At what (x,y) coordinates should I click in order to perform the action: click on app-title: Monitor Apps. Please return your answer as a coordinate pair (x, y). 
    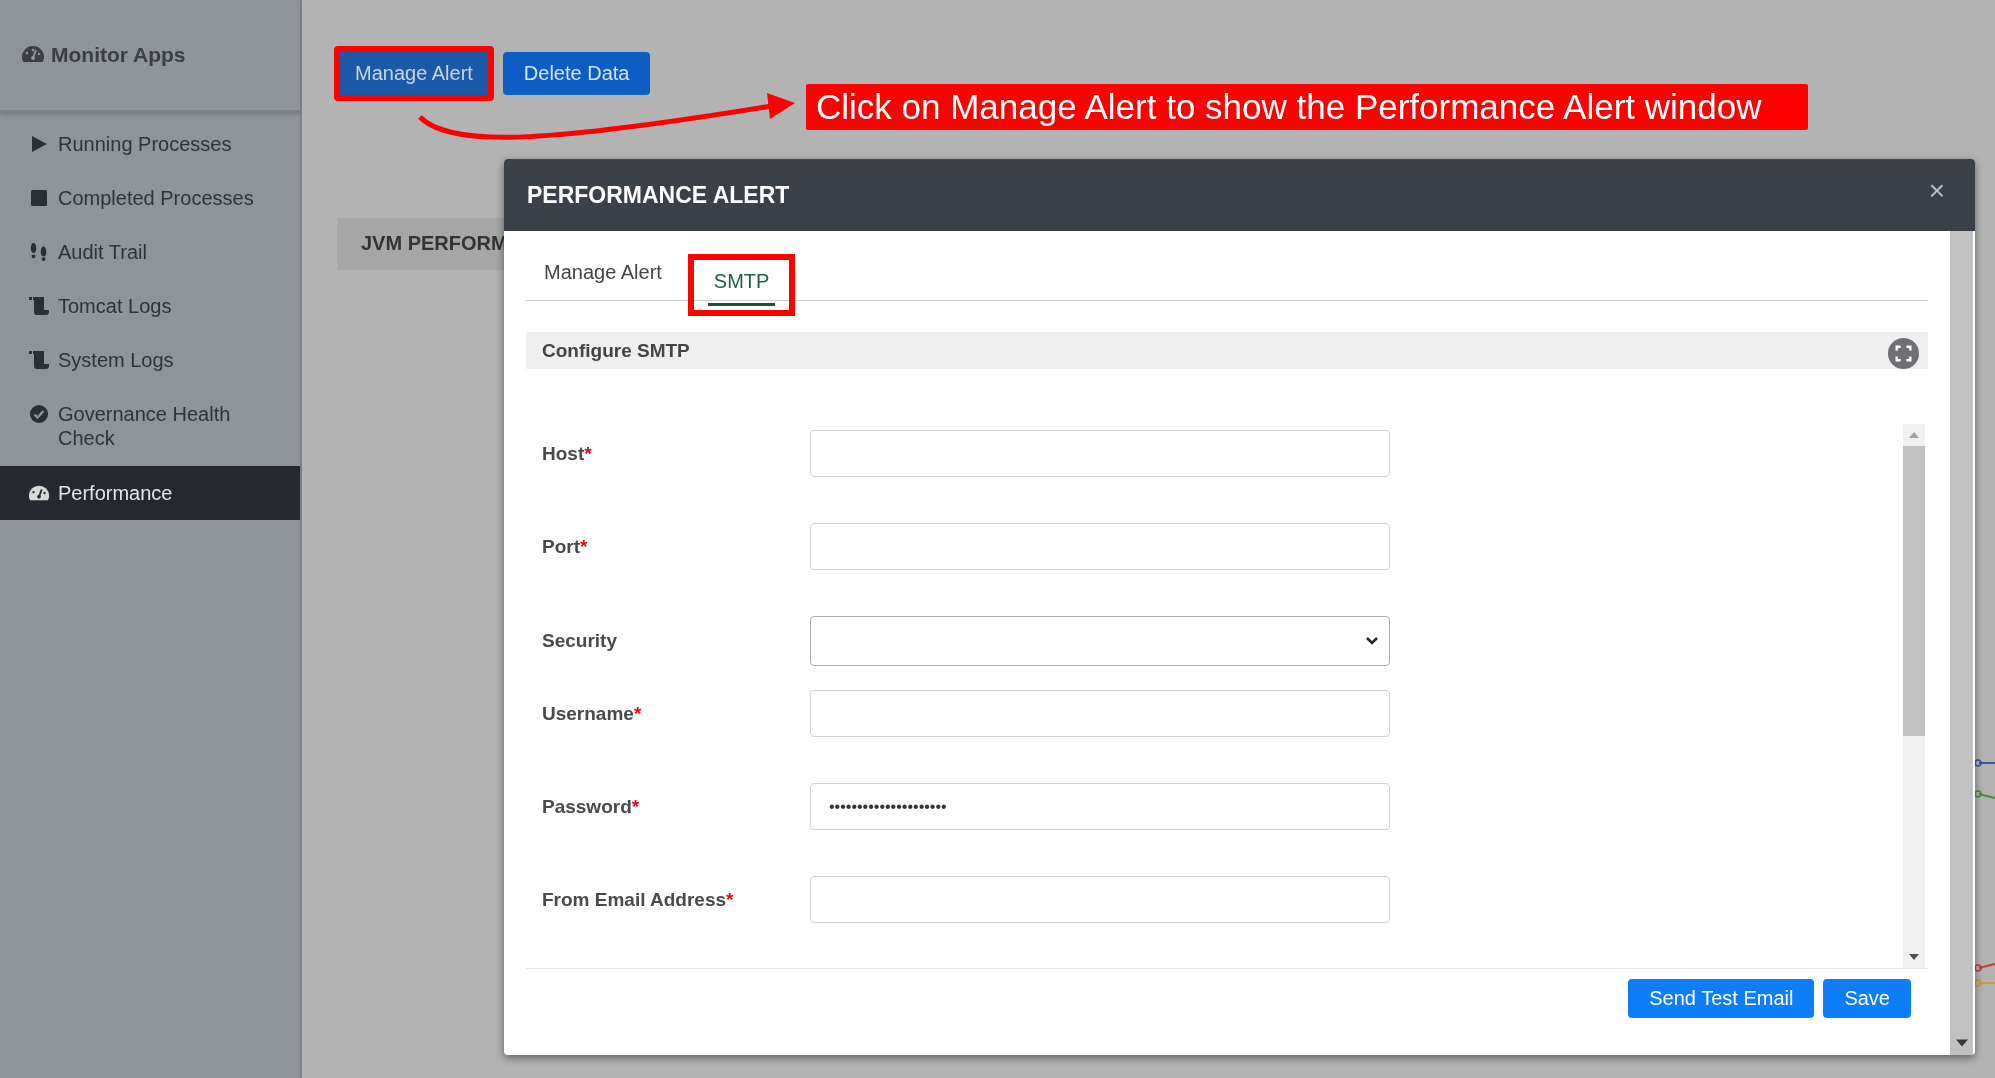
    Looking at the image, I should click on (118, 55).